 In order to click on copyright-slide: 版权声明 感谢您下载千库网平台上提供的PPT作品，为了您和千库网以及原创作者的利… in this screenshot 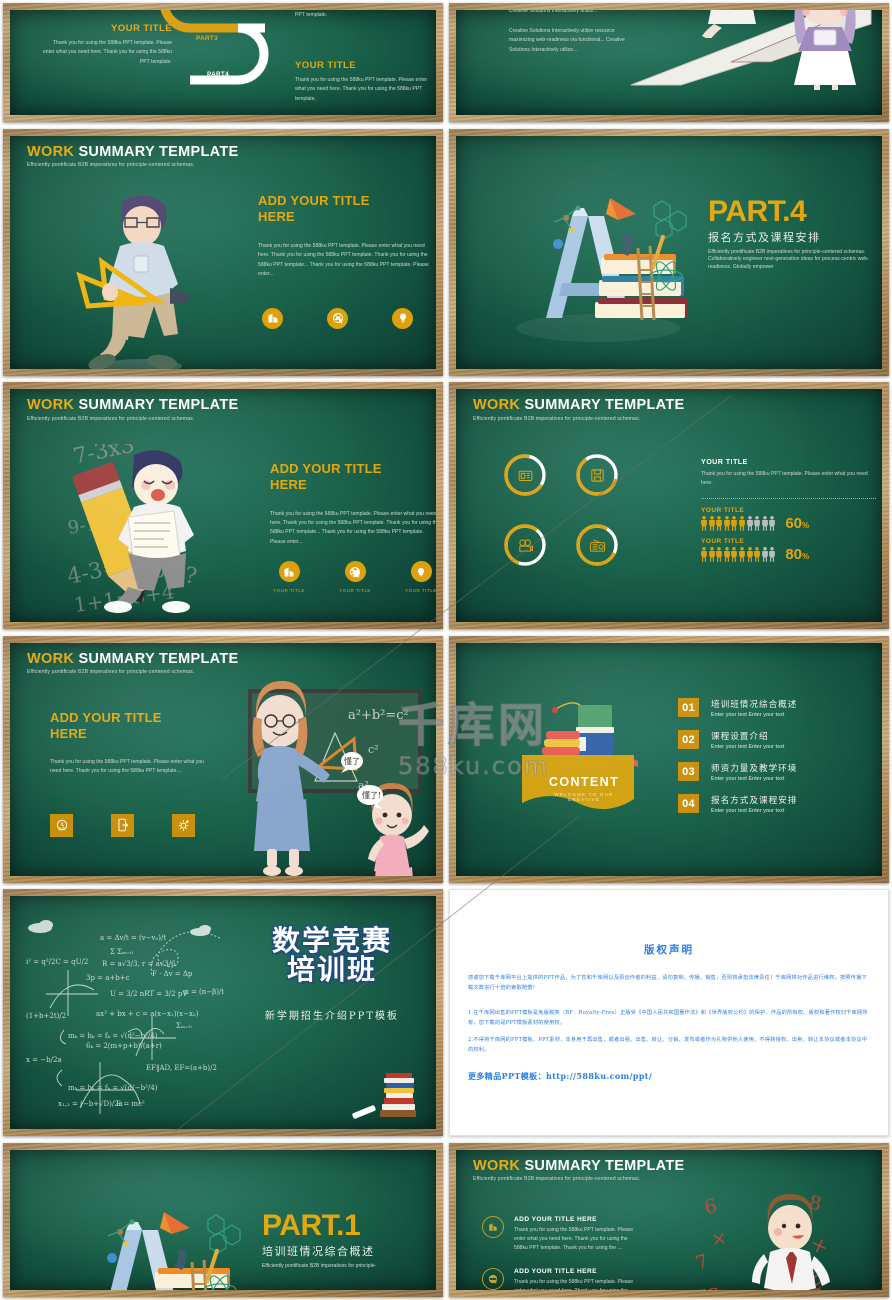, I will do `click(669, 1012)`.